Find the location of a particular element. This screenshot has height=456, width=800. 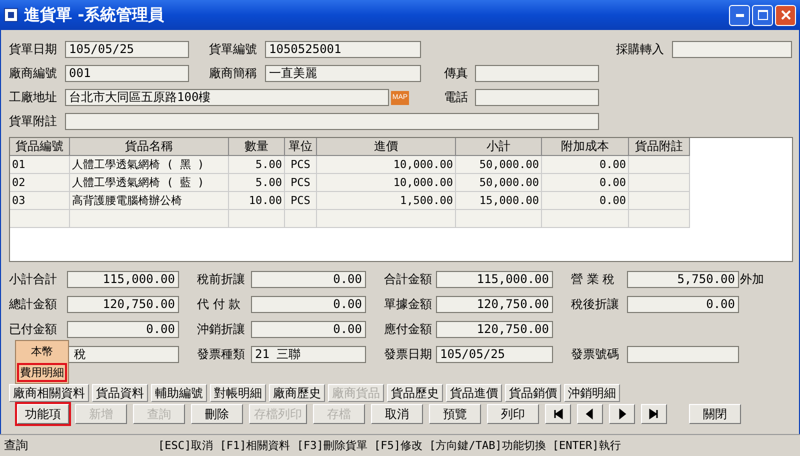

maximize-button is located at coordinates (762, 15).